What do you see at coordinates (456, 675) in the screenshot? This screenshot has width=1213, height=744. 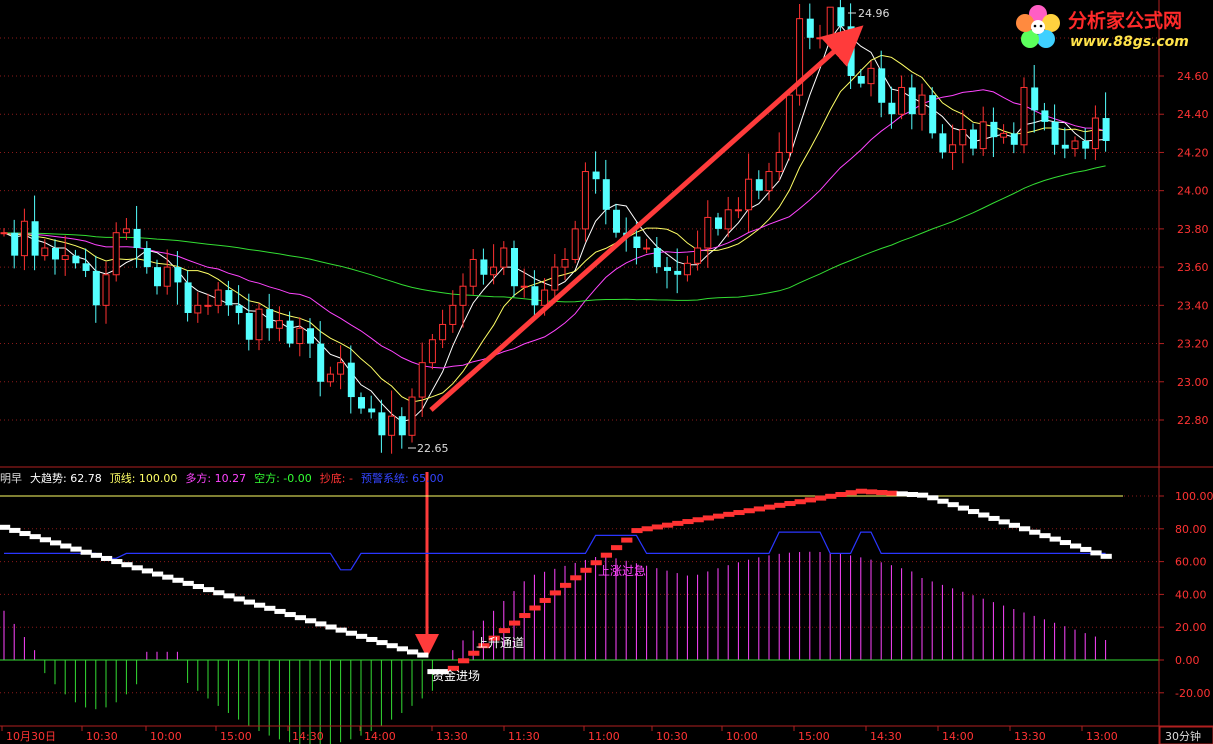 I see `capital-in-label: 资金进场` at bounding box center [456, 675].